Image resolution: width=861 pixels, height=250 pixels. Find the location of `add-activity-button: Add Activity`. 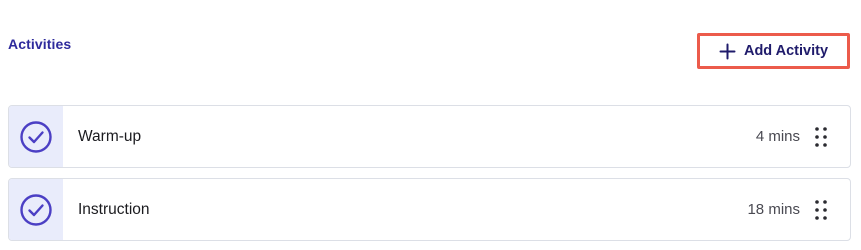

add-activity-button: Add Activity is located at coordinates (773, 51).